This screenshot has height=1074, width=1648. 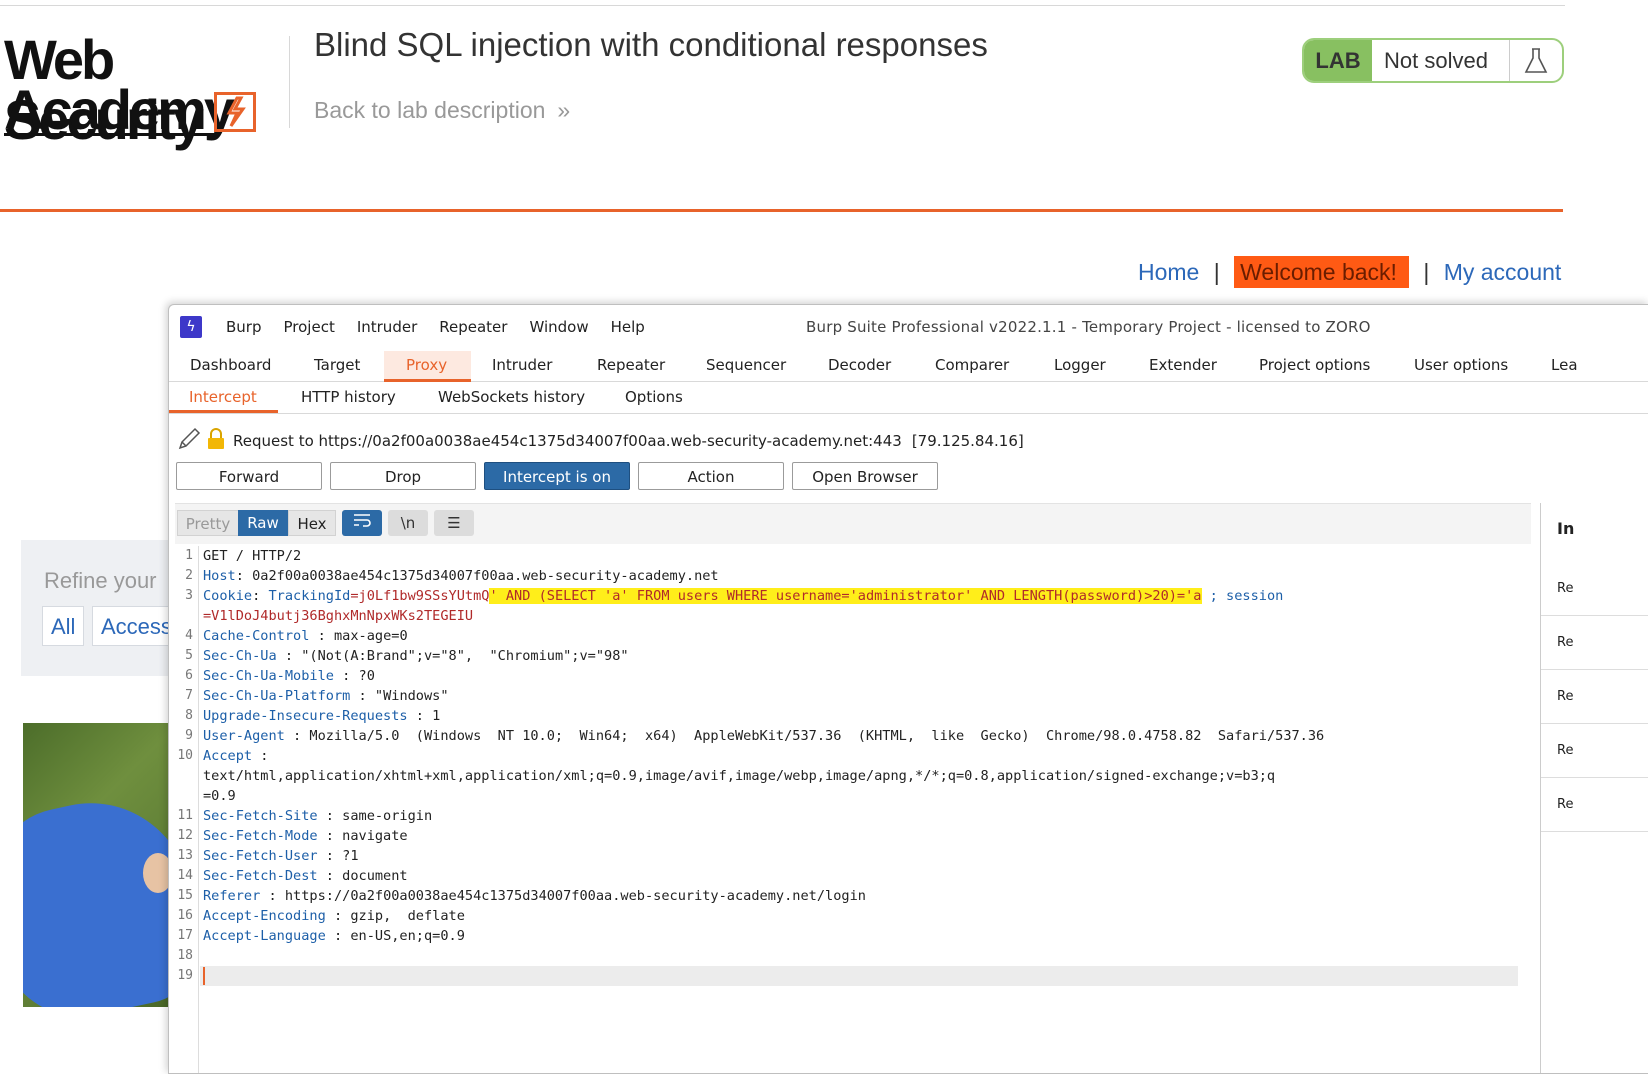 I want to click on product-image, so click(x=103, y=865).